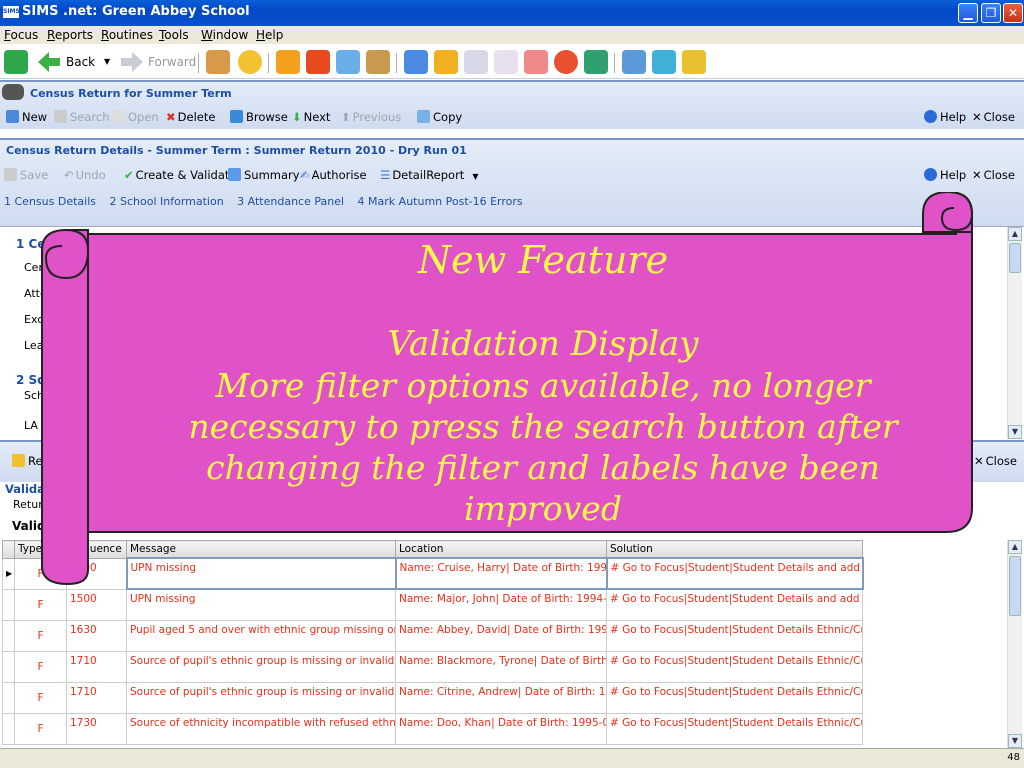 This screenshot has width=1024, height=768. I want to click on copy-button: Copy, so click(439, 117).